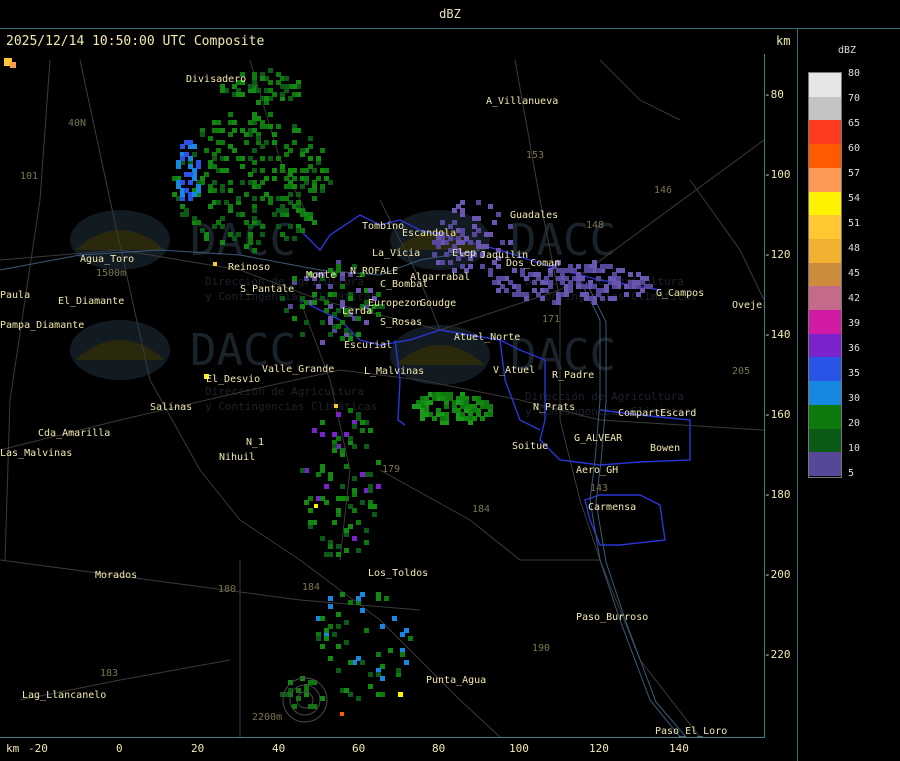 This screenshot has width=900, height=761. What do you see at coordinates (530, 446) in the screenshot?
I see `place-label: Soitue` at bounding box center [530, 446].